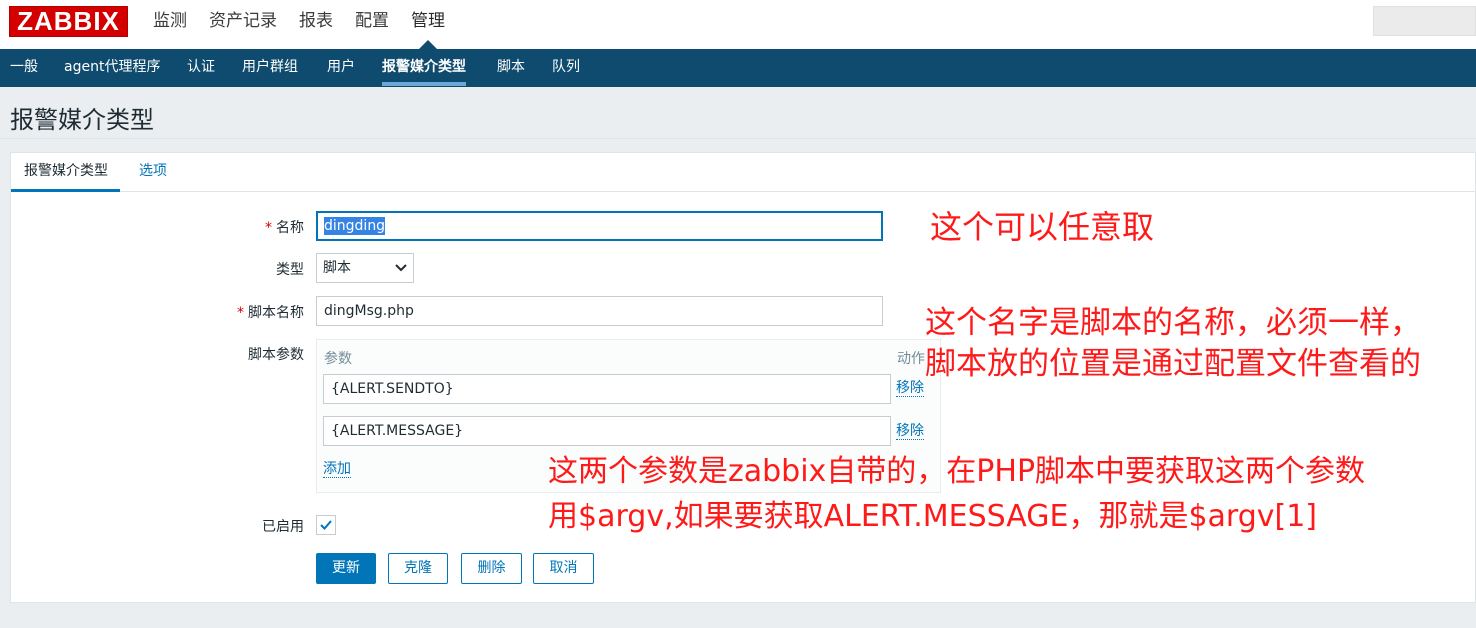 The height and width of the screenshot is (628, 1476). What do you see at coordinates (428, 24) in the screenshot?
I see `menu-item-administration: 管理` at bounding box center [428, 24].